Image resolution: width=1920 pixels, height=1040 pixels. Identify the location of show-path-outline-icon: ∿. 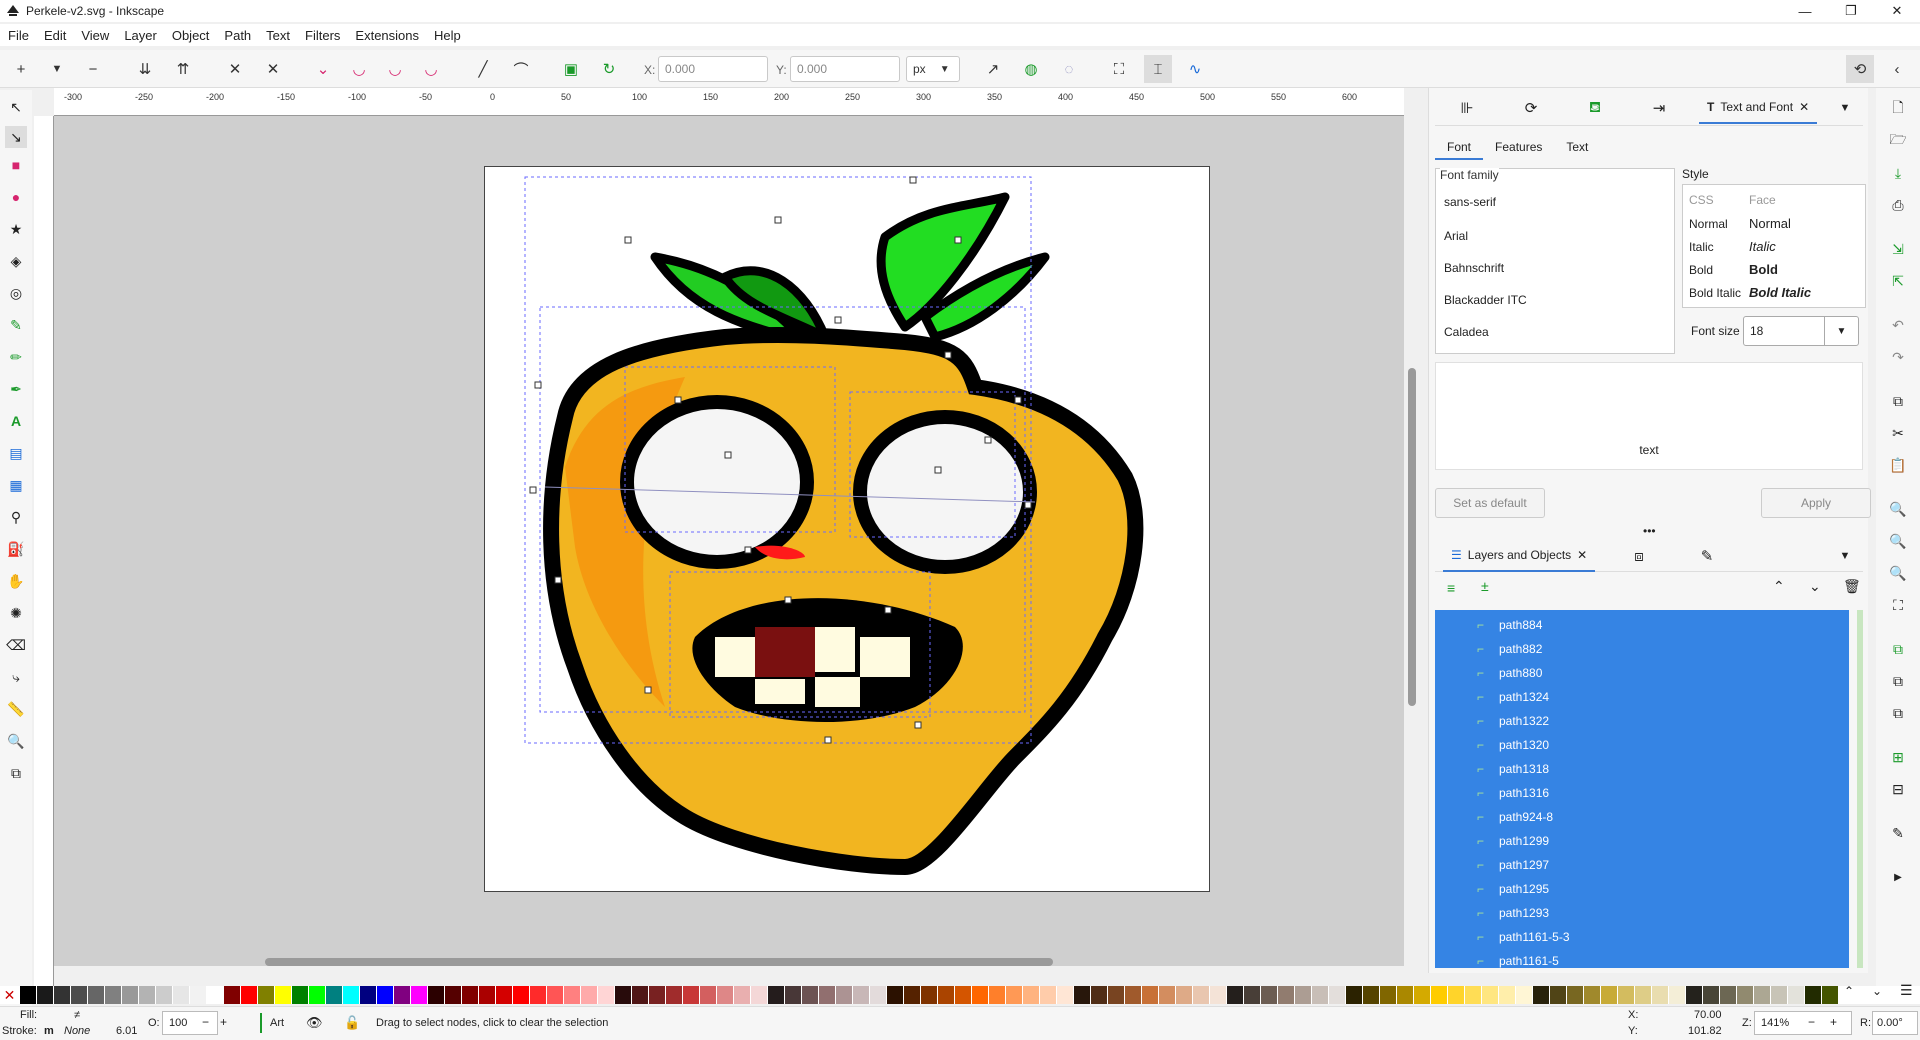
(1195, 69).